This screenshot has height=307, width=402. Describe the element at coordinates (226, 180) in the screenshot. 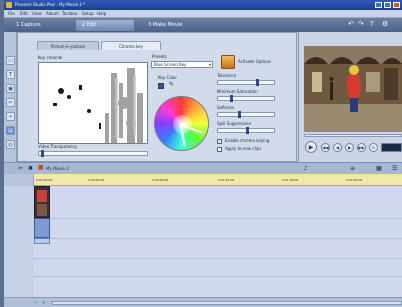

I see `ruler-mark: 0:01:12.00` at that location.